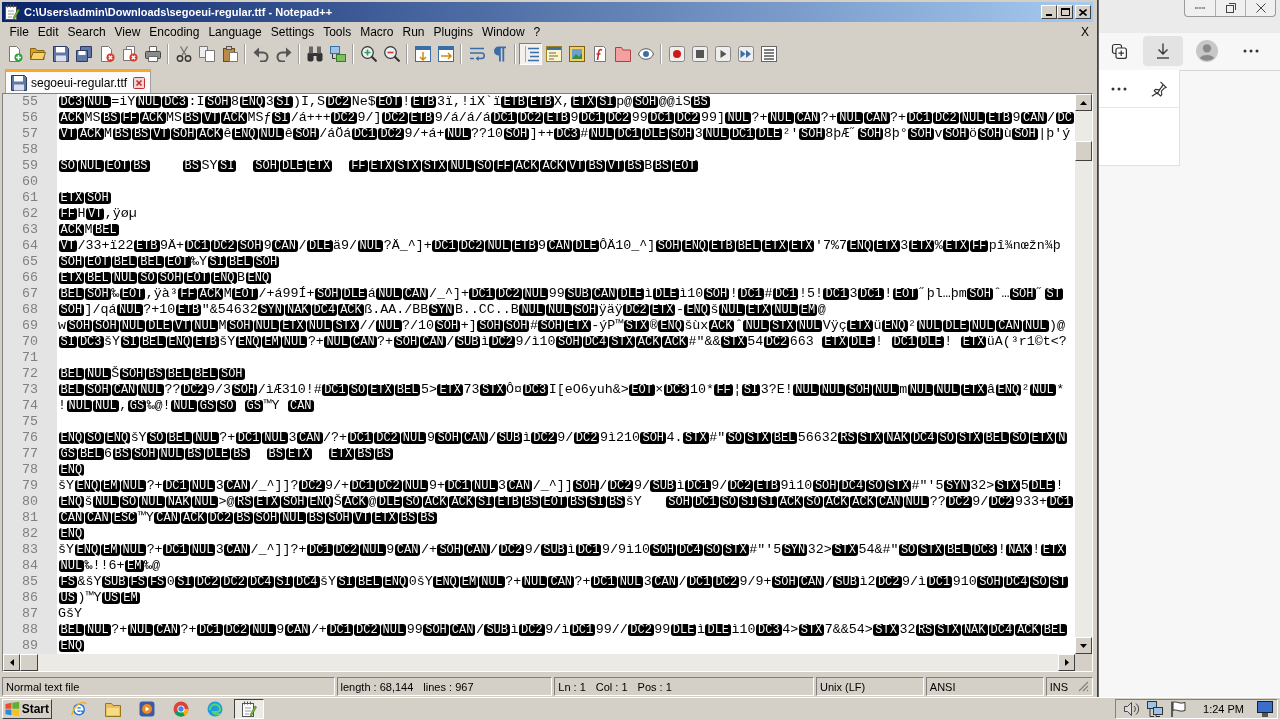 The image size is (1280, 720). I want to click on code-text: ˝, so click(1040, 293).